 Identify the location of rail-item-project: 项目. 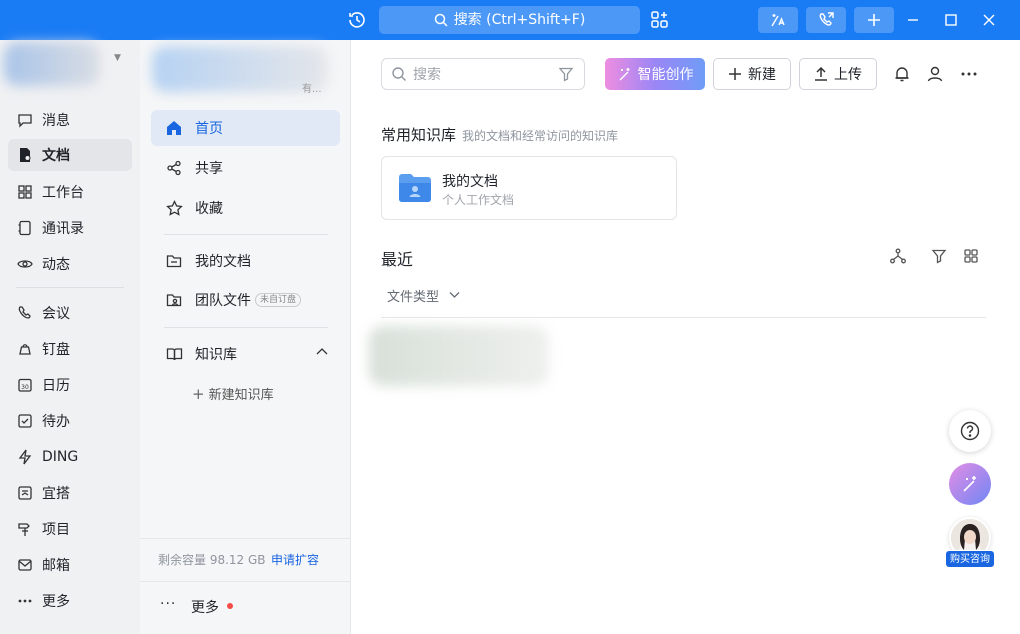
(70, 529).